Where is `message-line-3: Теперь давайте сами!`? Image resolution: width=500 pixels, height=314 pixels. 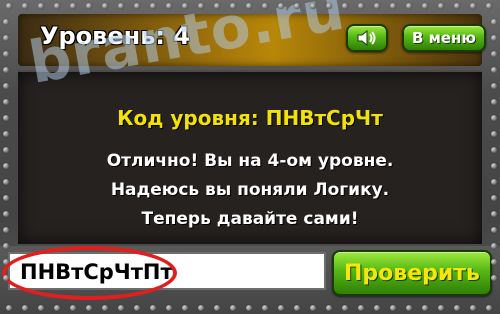 message-line-3: Теперь давайте сами! is located at coordinates (250, 219).